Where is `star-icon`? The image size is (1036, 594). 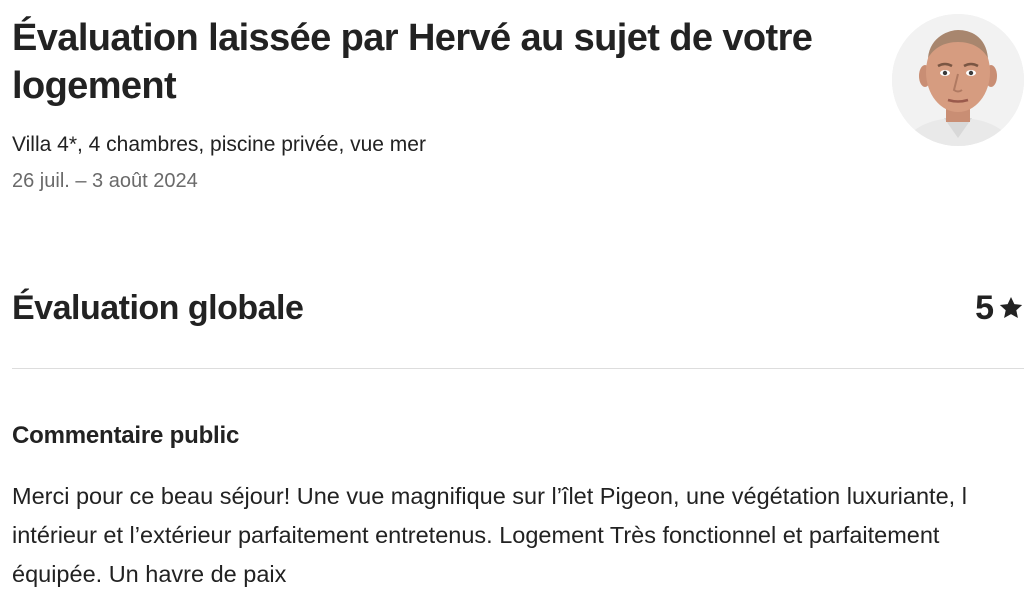 star-icon is located at coordinates (1011, 307).